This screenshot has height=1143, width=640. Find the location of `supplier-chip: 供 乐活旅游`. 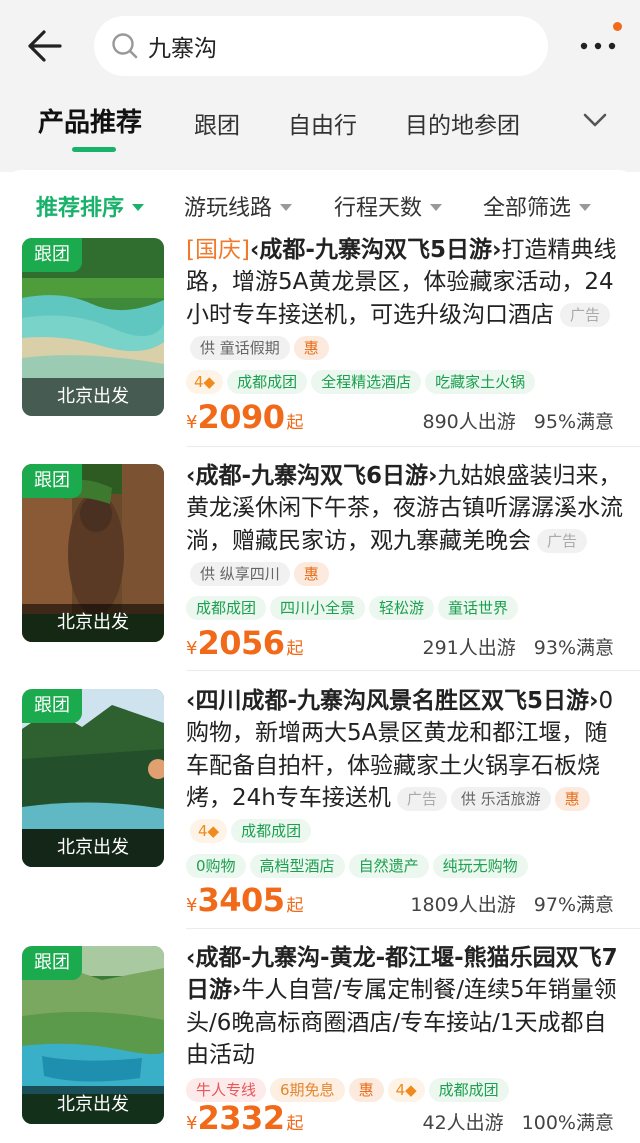

supplier-chip: 供 乐活旅游 is located at coordinates (500, 798).